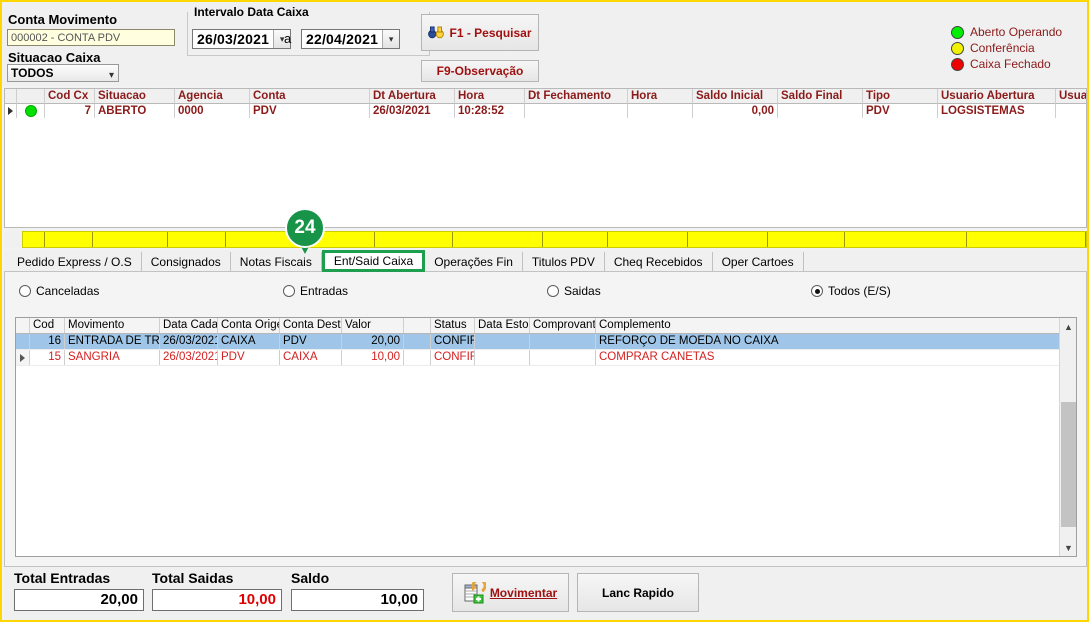 Image resolution: width=1089 pixels, height=622 pixels. Describe the element at coordinates (186, 262) in the screenshot. I see `tab-consignados: Consignados` at that location.